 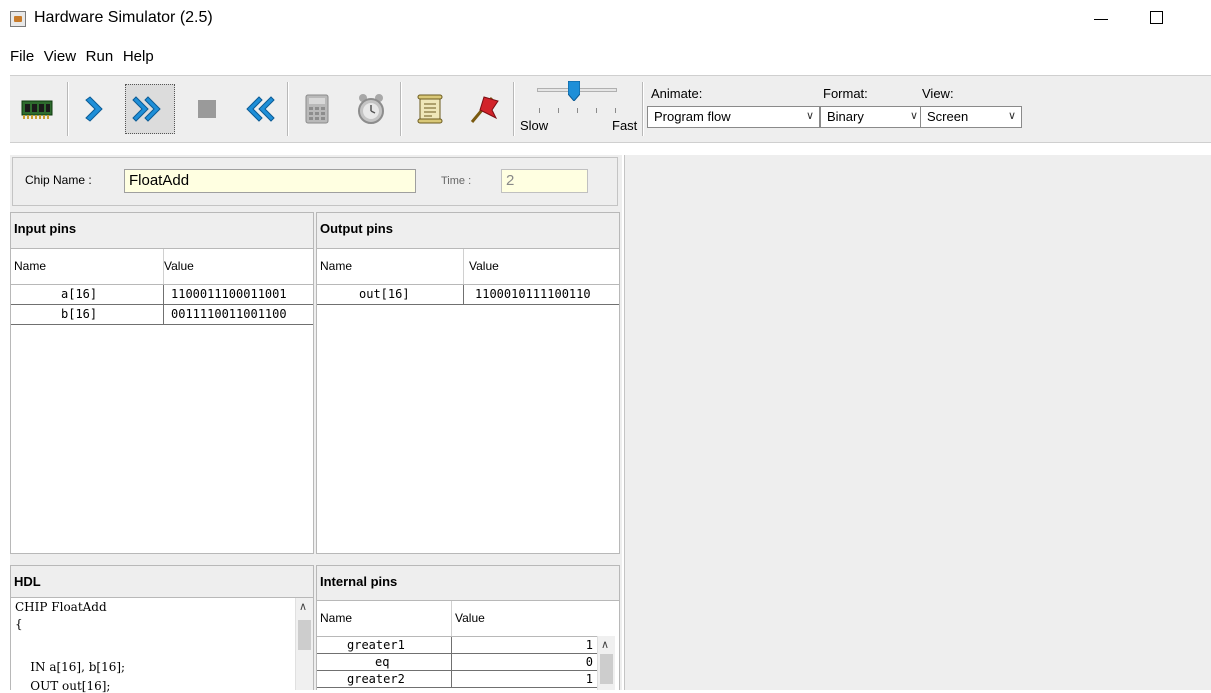 What do you see at coordinates (605, 20) in the screenshot?
I see `title-bar: Hardware Simulator (2.5)` at bounding box center [605, 20].